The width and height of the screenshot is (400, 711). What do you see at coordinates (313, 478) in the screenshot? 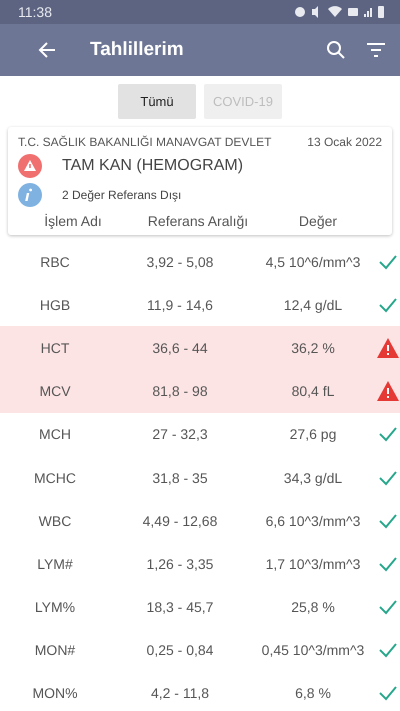
I see `result-value: 34,3 g/dL` at bounding box center [313, 478].